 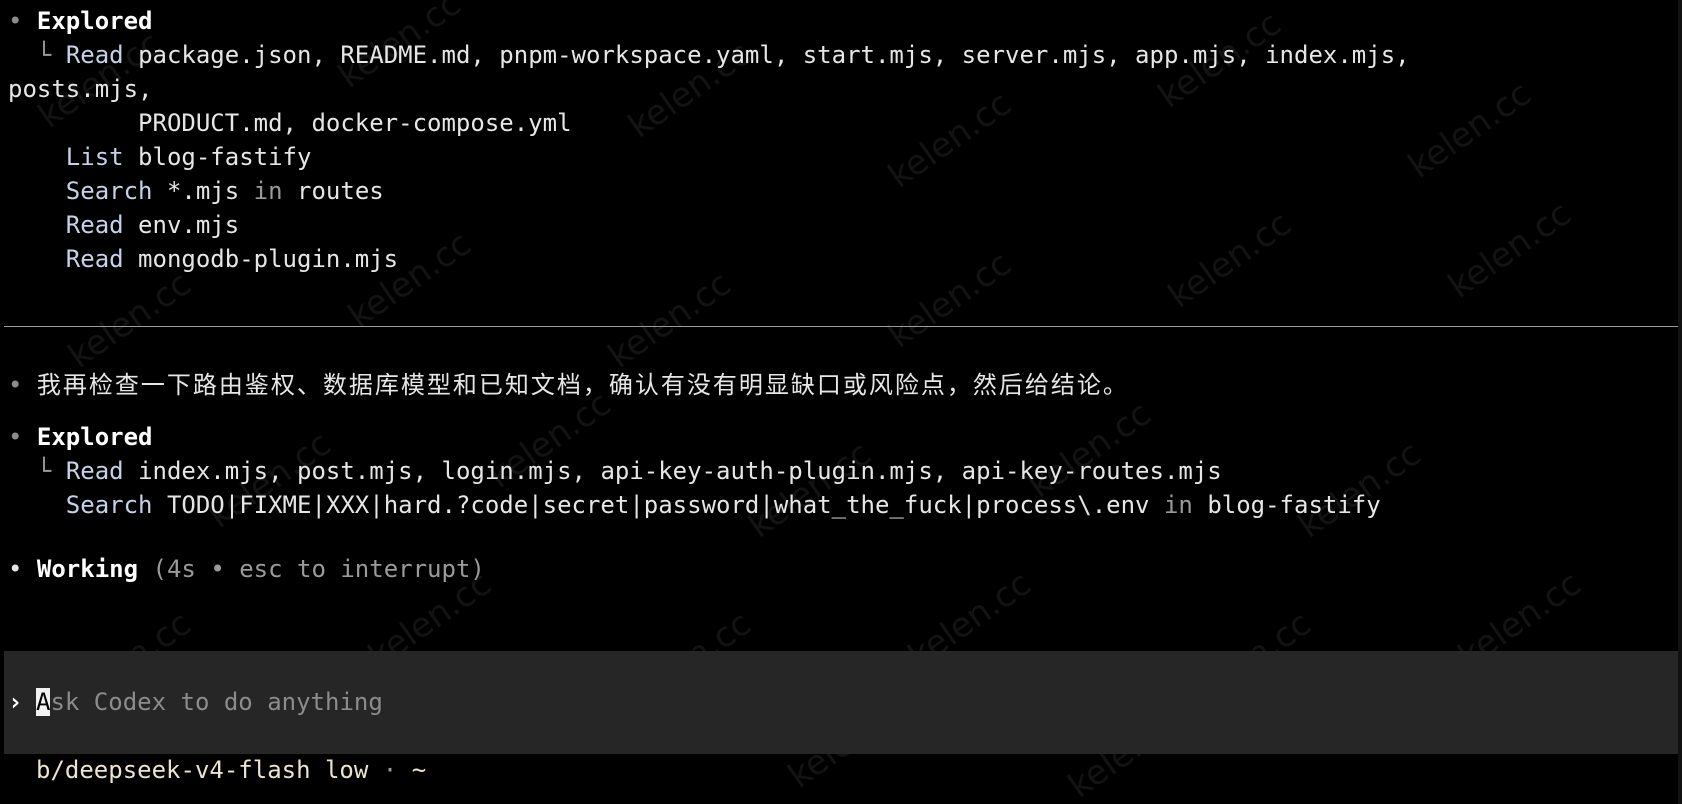 I want to click on explored-read-env-line: Read env.mjs, so click(x=123, y=225).